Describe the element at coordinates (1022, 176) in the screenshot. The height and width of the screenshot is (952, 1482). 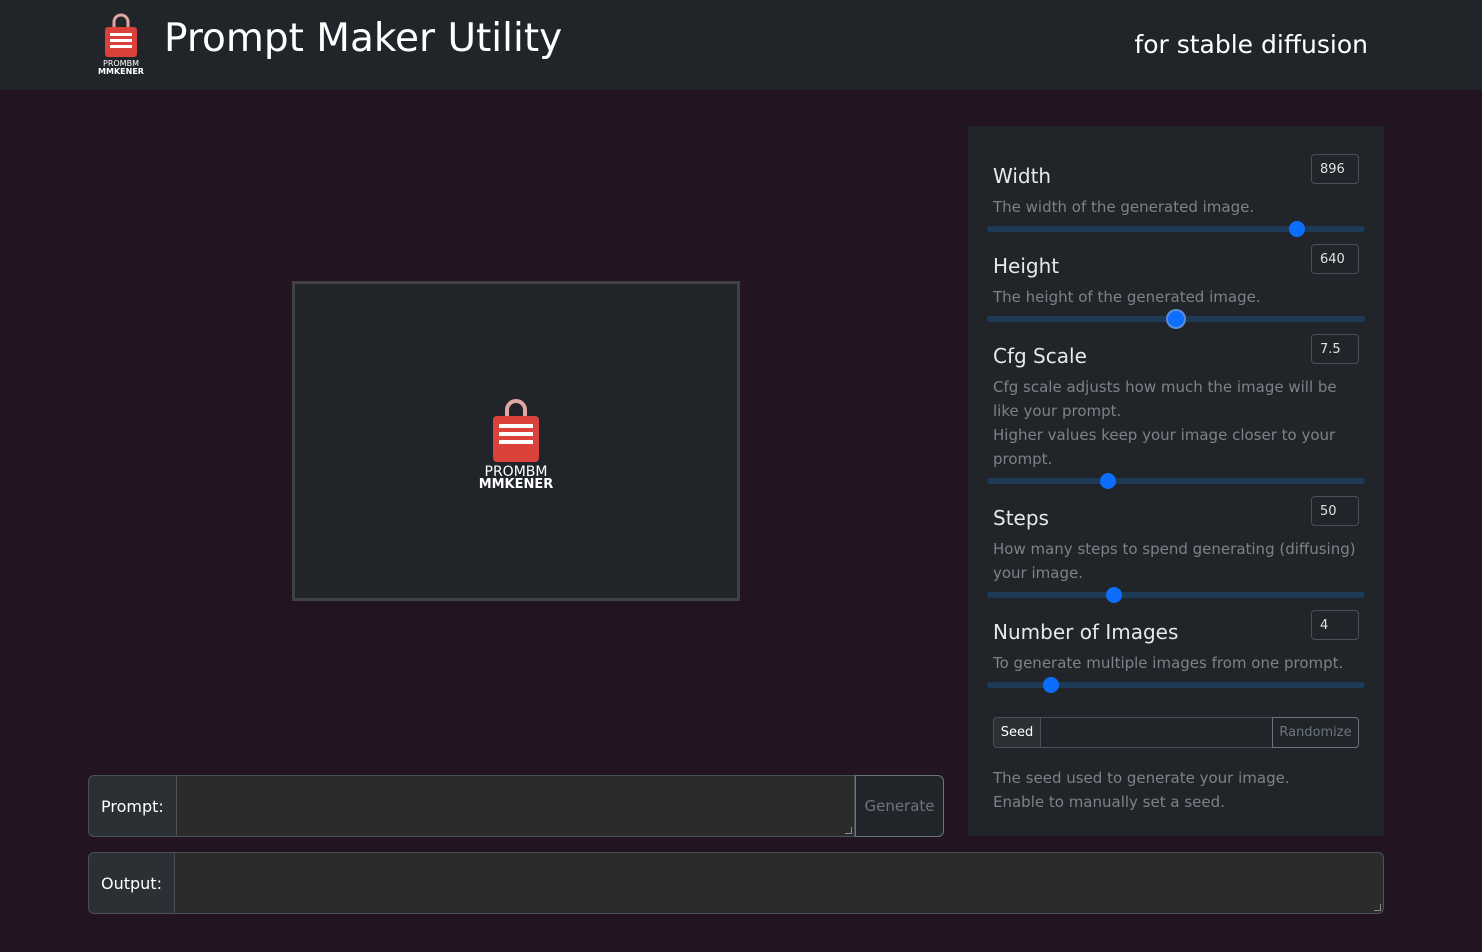
I see `width-title: Width` at that location.